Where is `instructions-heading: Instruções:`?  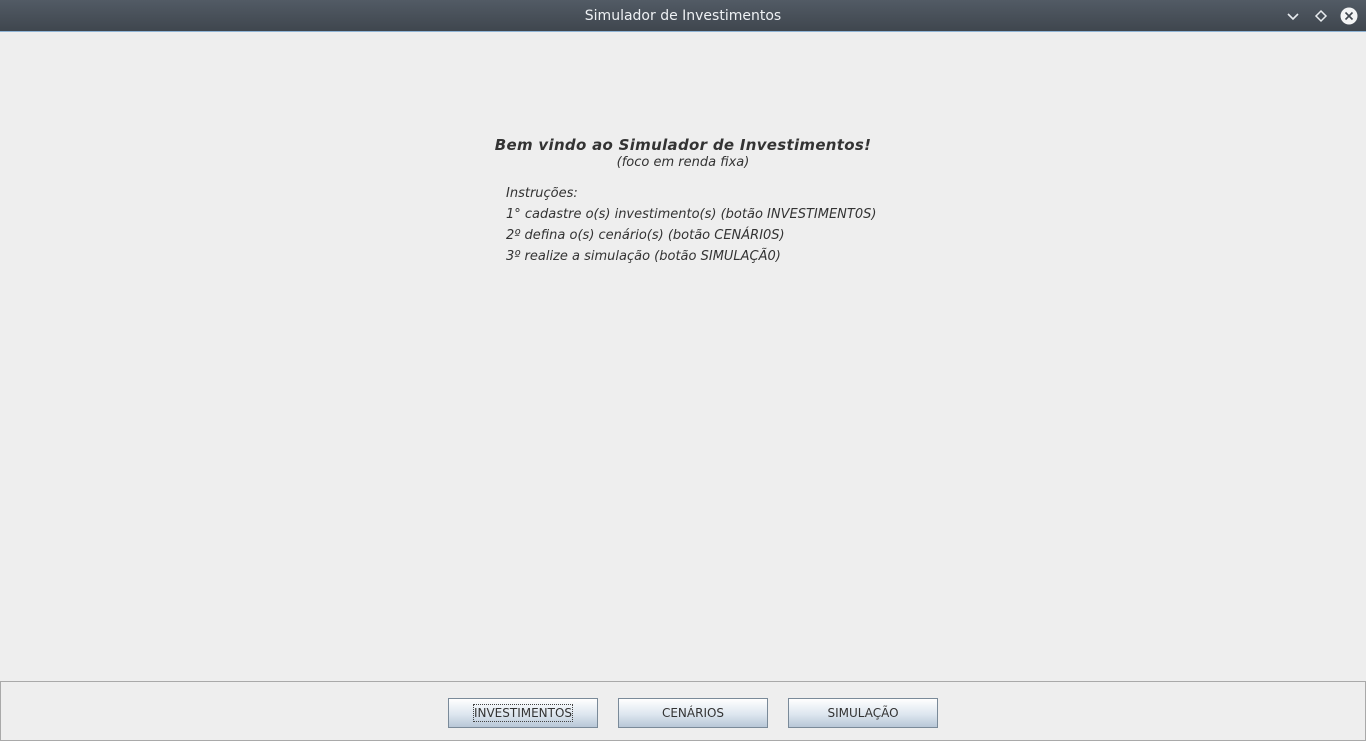
instructions-heading: Instruções: is located at coordinates (542, 193).